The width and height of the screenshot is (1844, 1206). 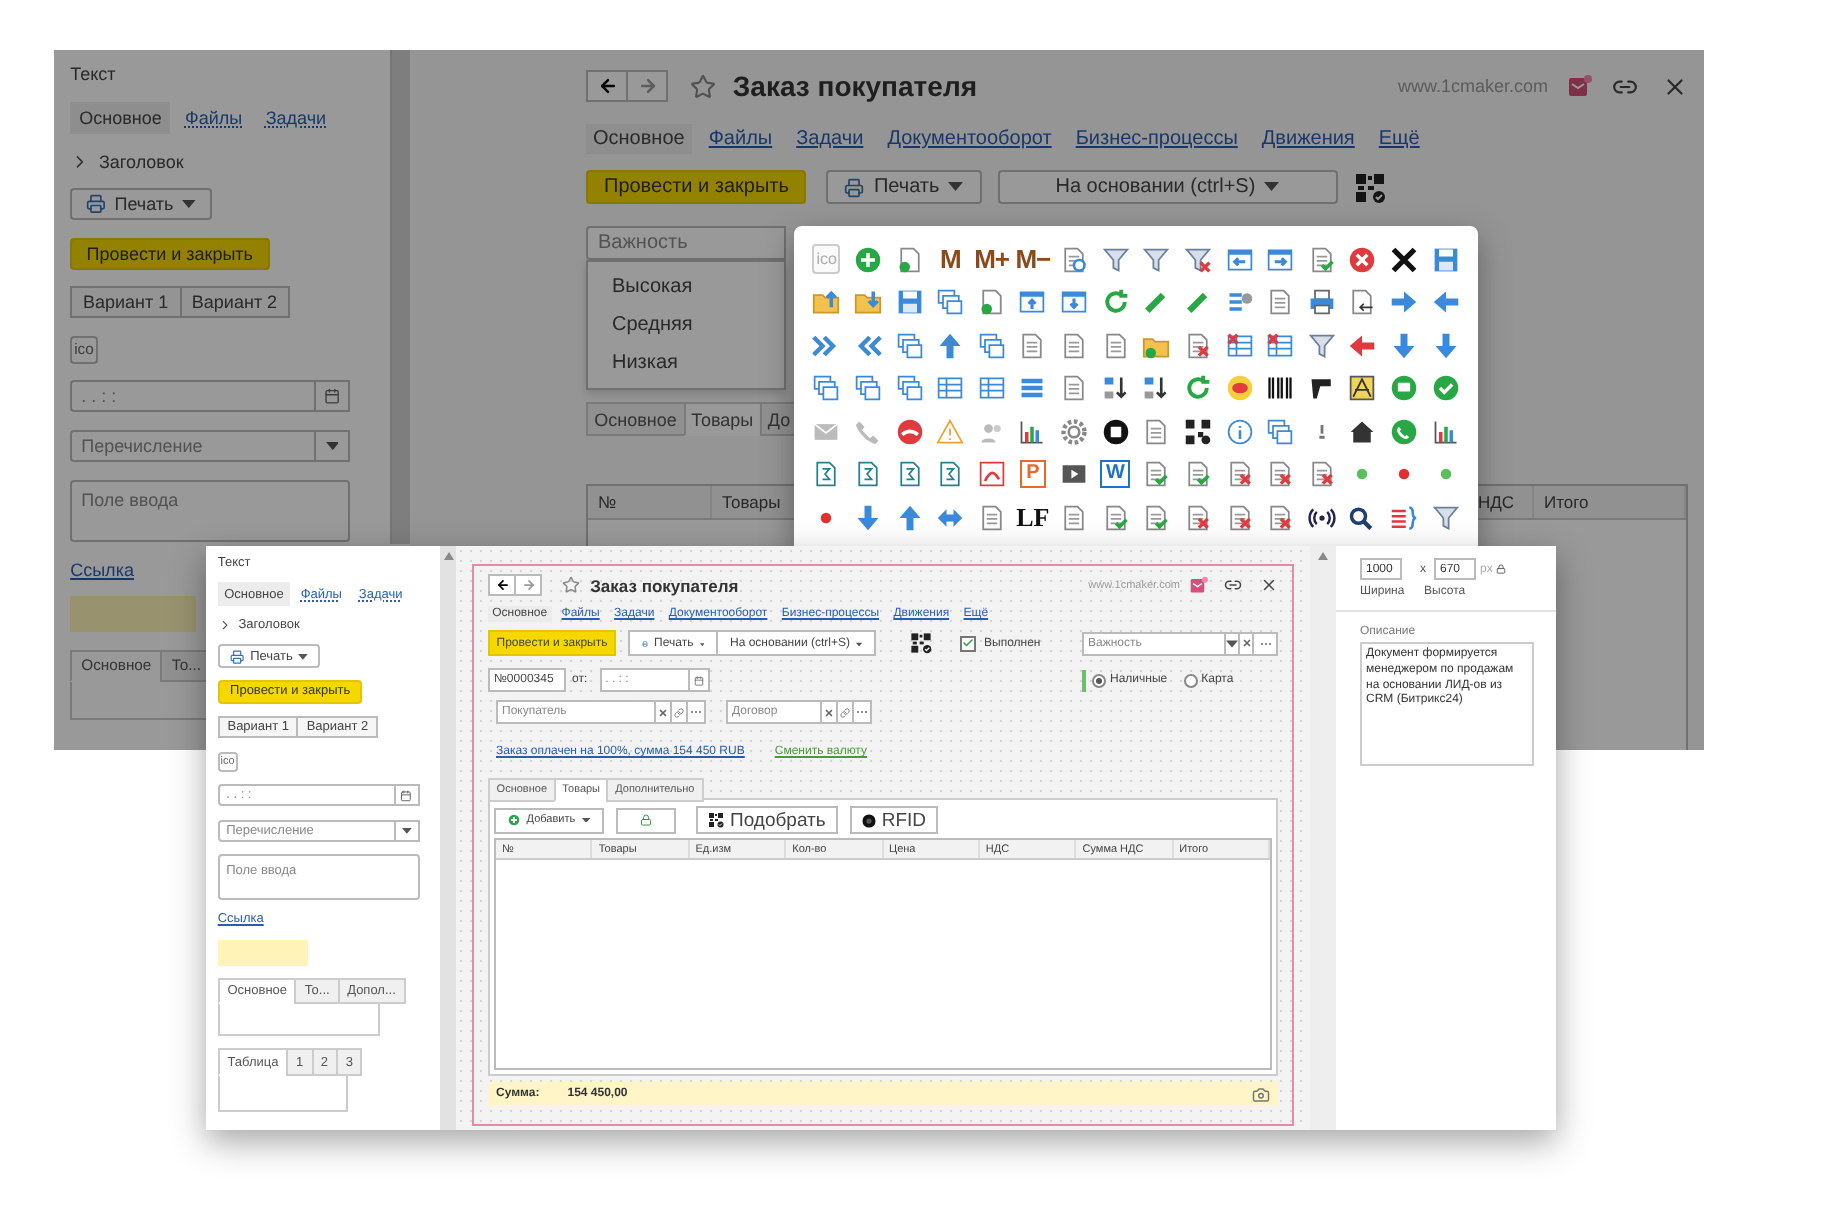 What do you see at coordinates (636, 419) in the screenshot?
I see `page-tab: Основное` at bounding box center [636, 419].